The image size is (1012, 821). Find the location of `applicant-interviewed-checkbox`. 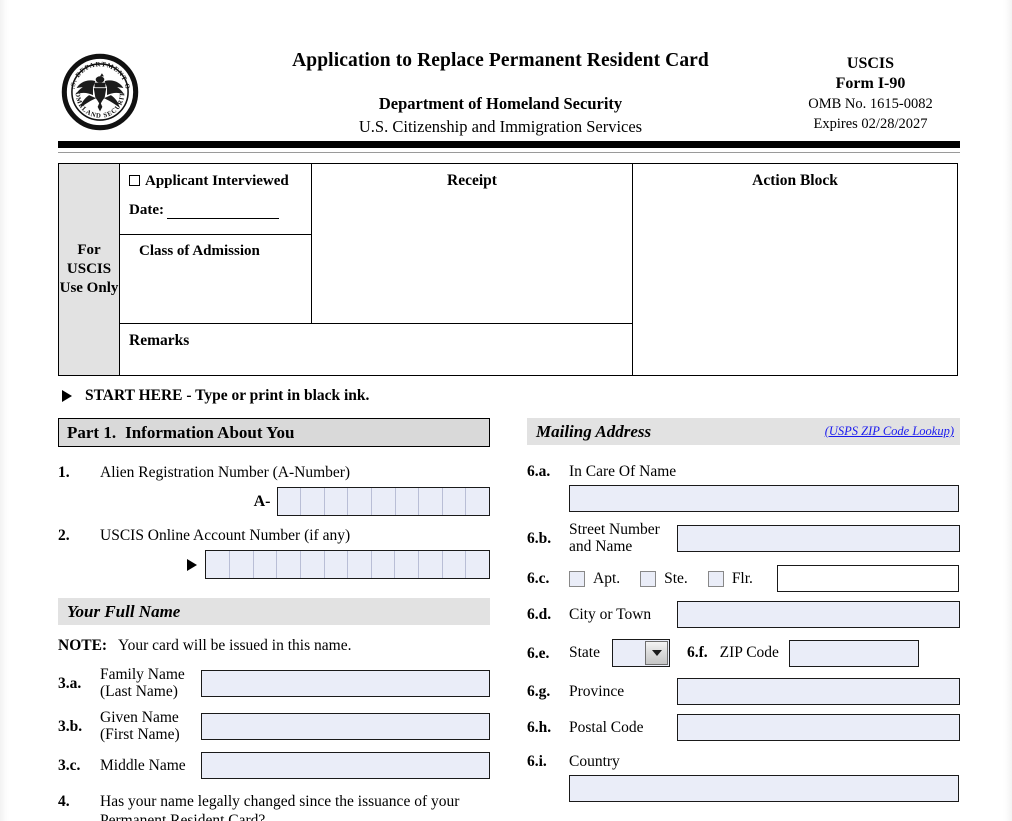

applicant-interviewed-checkbox is located at coordinates (134, 180).